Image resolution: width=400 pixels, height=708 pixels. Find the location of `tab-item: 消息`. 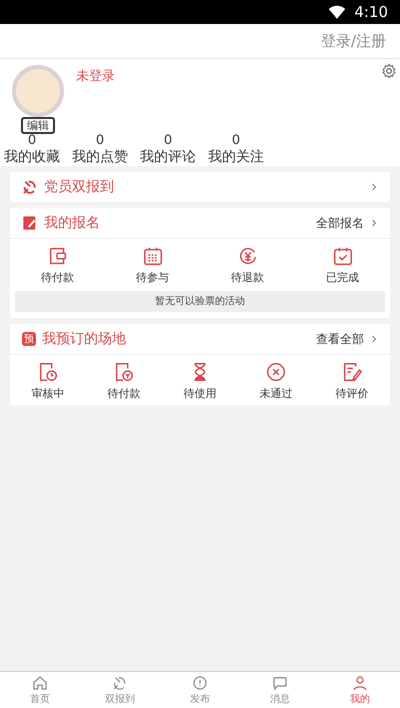

tab-item: 消息 is located at coordinates (280, 690).